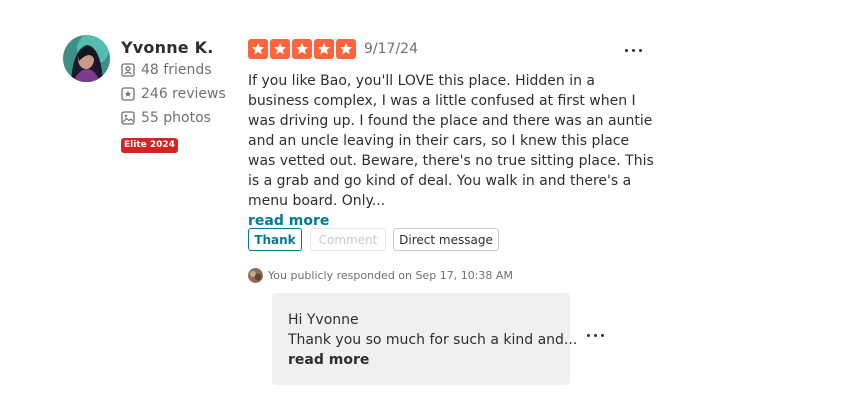  Describe the element at coordinates (288, 221) in the screenshot. I see `review-read-more-link: read more` at that location.